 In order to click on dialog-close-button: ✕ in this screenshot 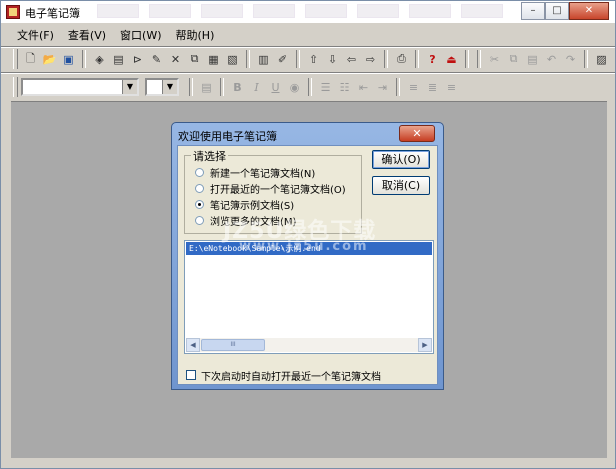, I will do `click(417, 133)`.